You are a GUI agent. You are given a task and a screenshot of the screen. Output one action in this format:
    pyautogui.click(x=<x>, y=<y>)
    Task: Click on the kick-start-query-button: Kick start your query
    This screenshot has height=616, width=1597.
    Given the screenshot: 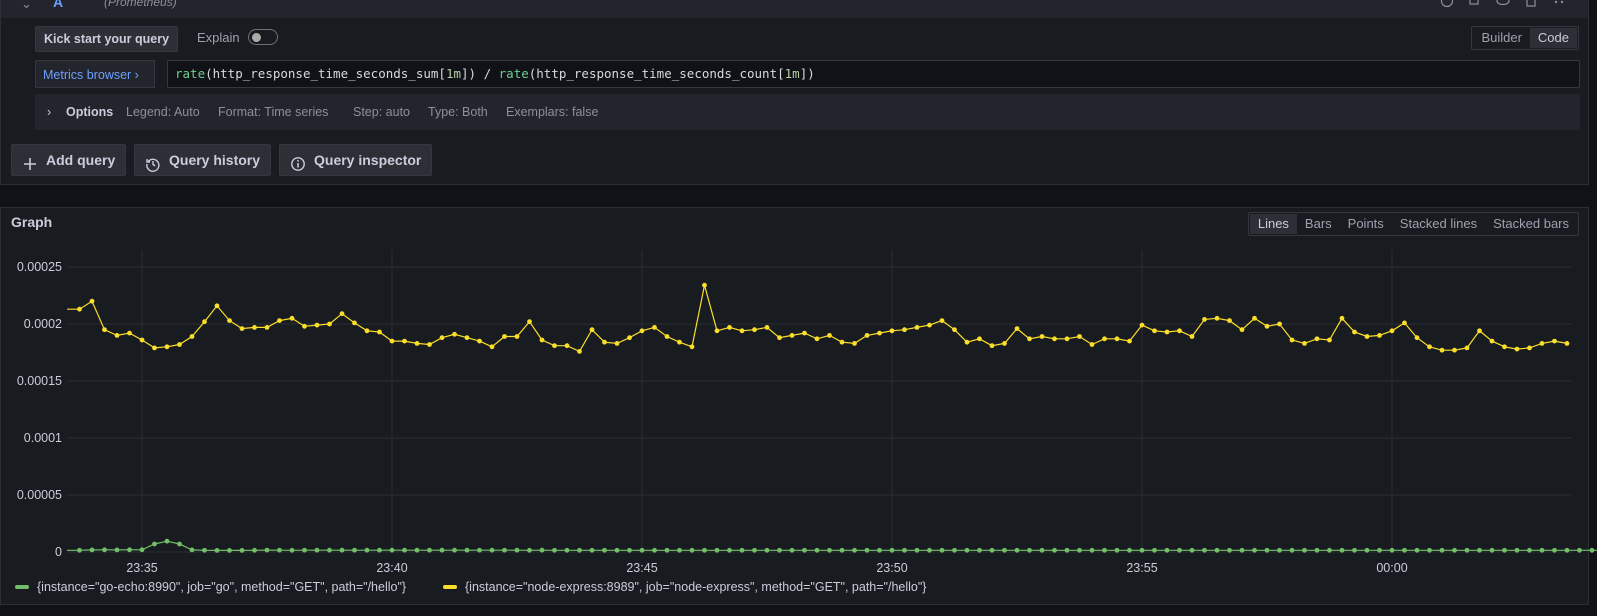 What is the action you would take?
    pyautogui.click(x=107, y=39)
    